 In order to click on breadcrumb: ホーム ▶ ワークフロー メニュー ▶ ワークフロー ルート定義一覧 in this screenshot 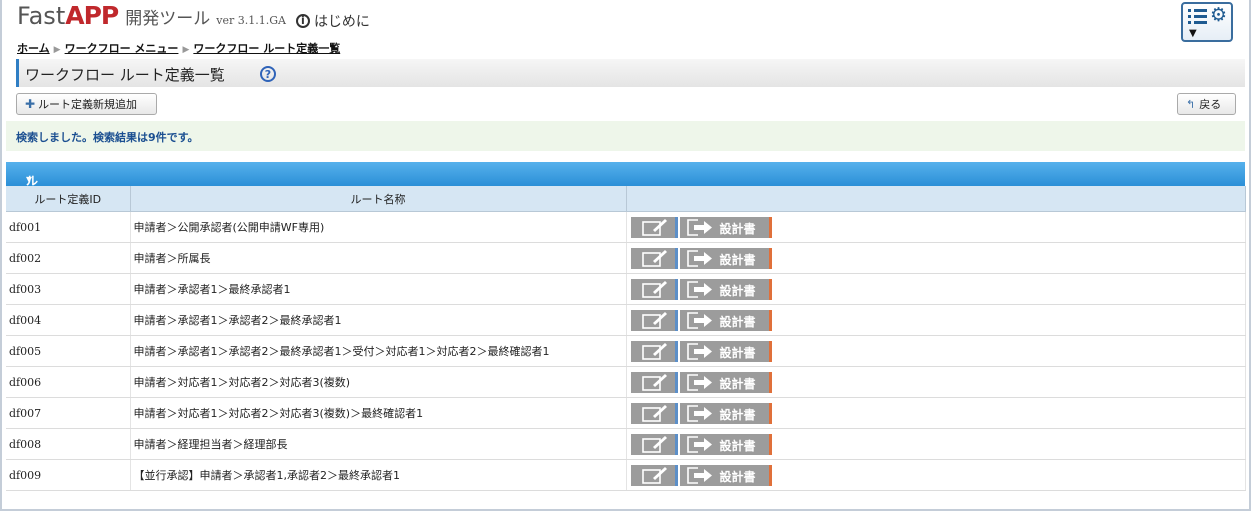, I will do `click(178, 48)`.